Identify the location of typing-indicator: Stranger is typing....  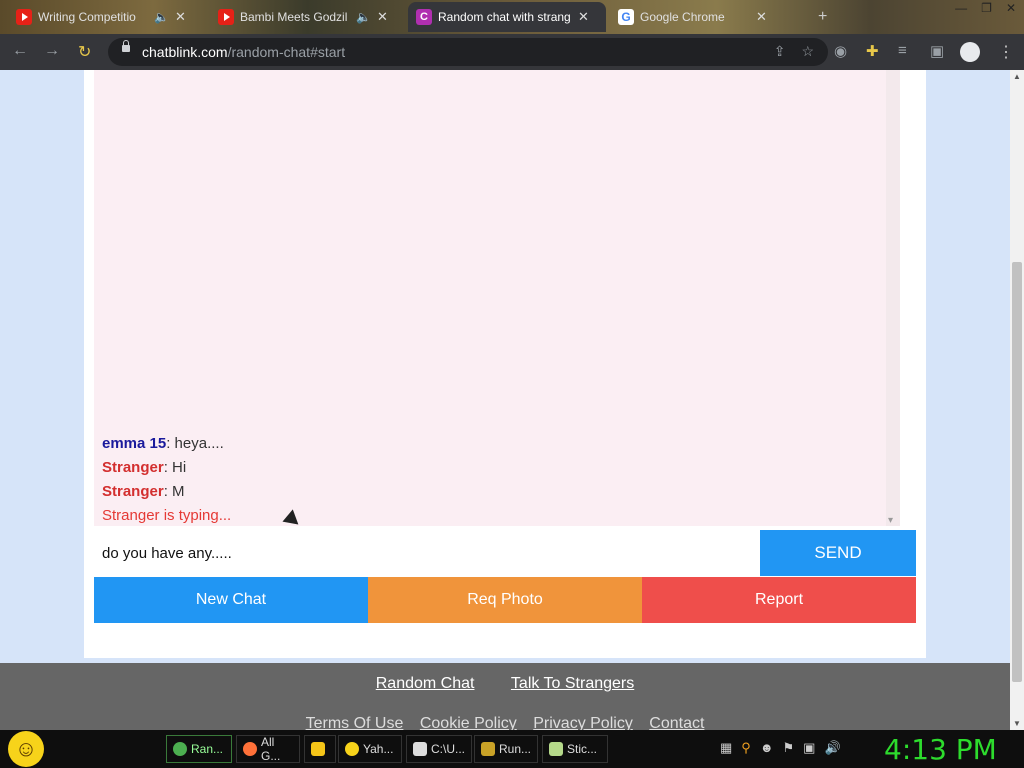
(167, 515).